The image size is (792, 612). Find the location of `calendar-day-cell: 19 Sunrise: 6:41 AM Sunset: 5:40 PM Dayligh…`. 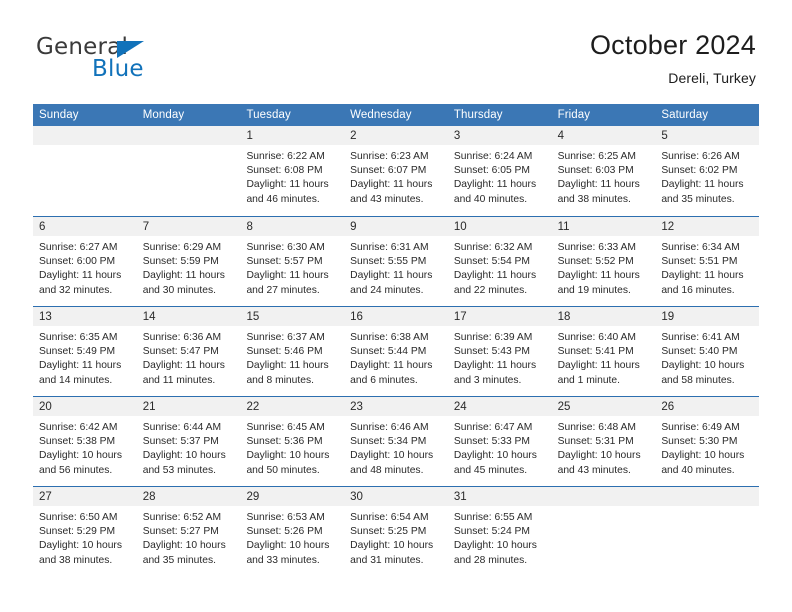

calendar-day-cell: 19 Sunrise: 6:41 AM Sunset: 5:40 PM Dayligh… is located at coordinates (707, 351).